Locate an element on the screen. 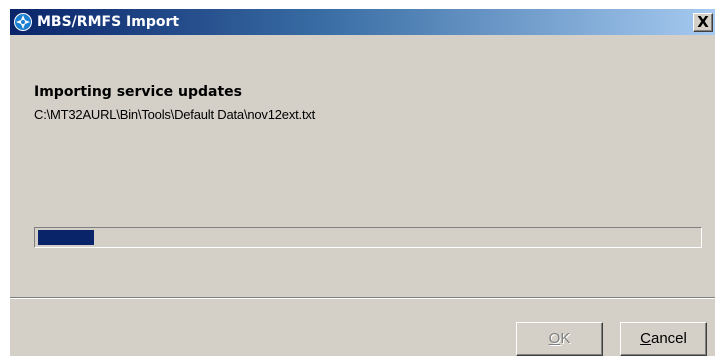  progress-bar is located at coordinates (368, 237).